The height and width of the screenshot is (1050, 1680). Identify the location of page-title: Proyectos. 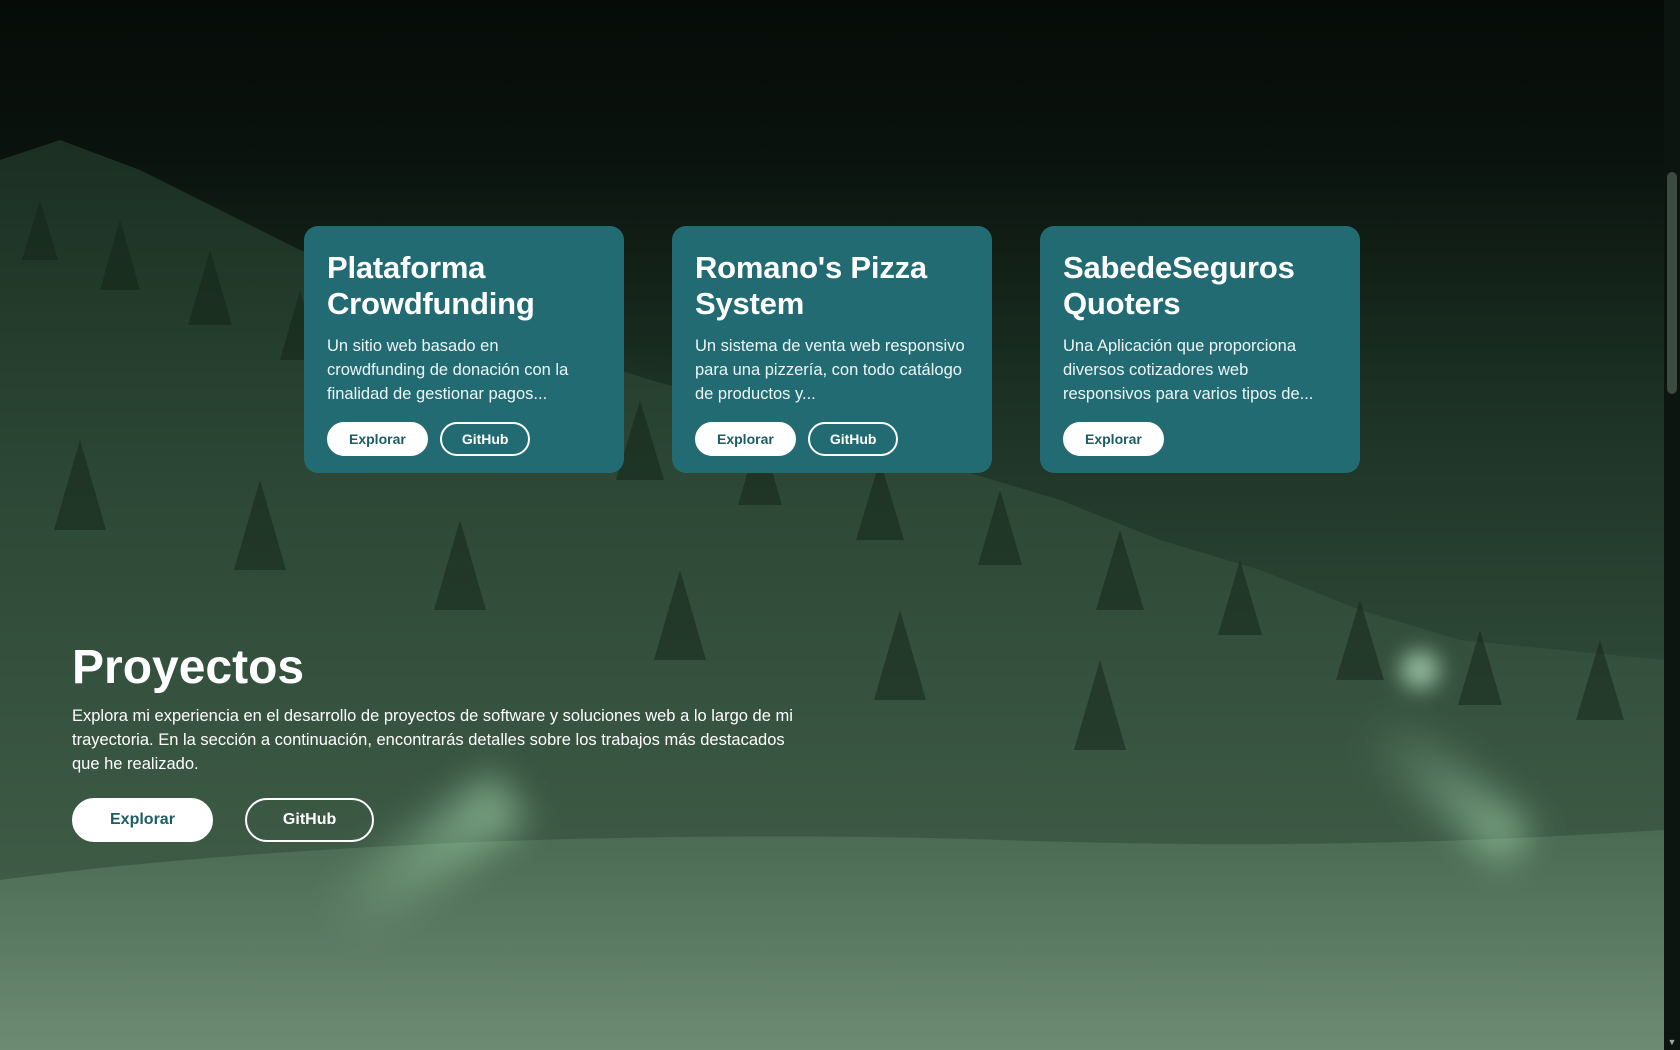
(188, 667).